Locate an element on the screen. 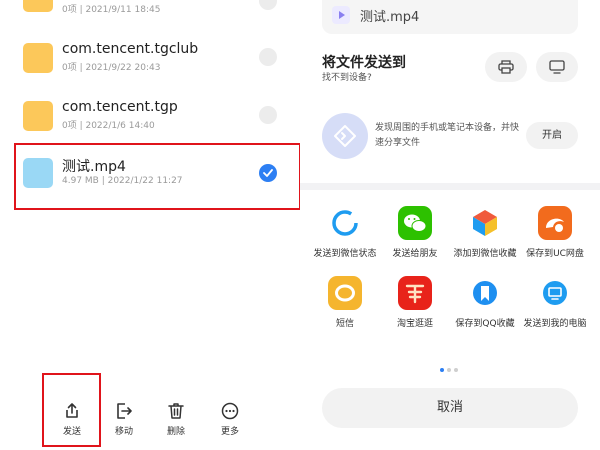  send-to-title: 将文件发送到 is located at coordinates (364, 63).